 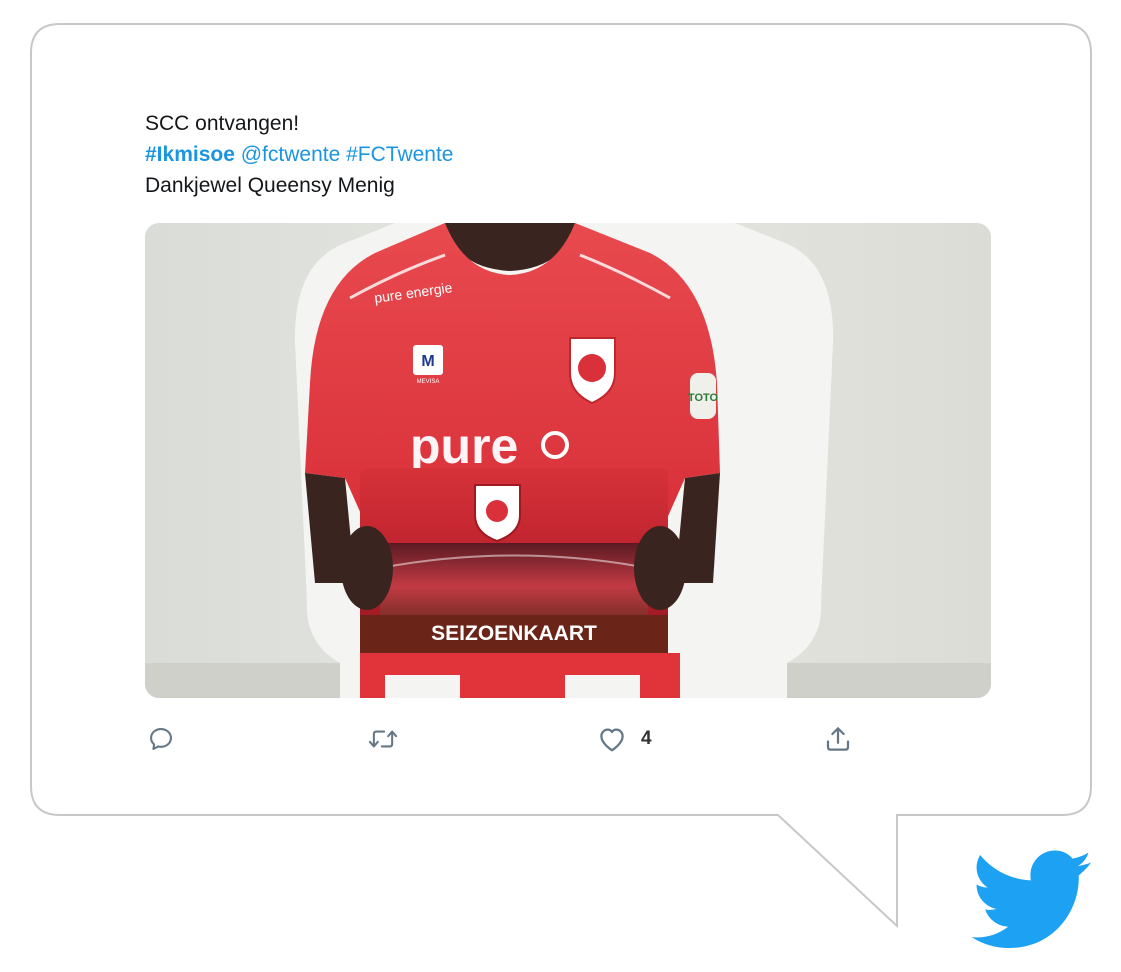 I want to click on sleeve-badge: TOTO, so click(x=703, y=398).